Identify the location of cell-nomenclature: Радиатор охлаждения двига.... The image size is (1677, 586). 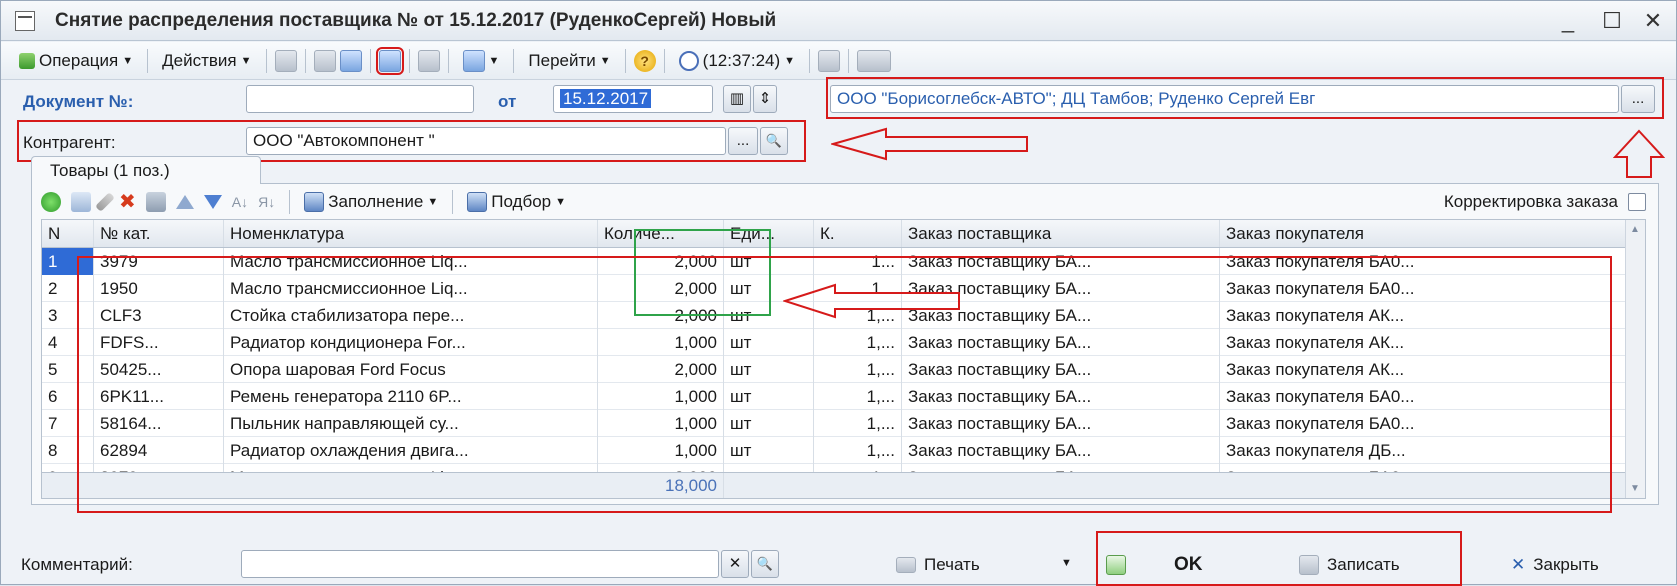
(411, 450).